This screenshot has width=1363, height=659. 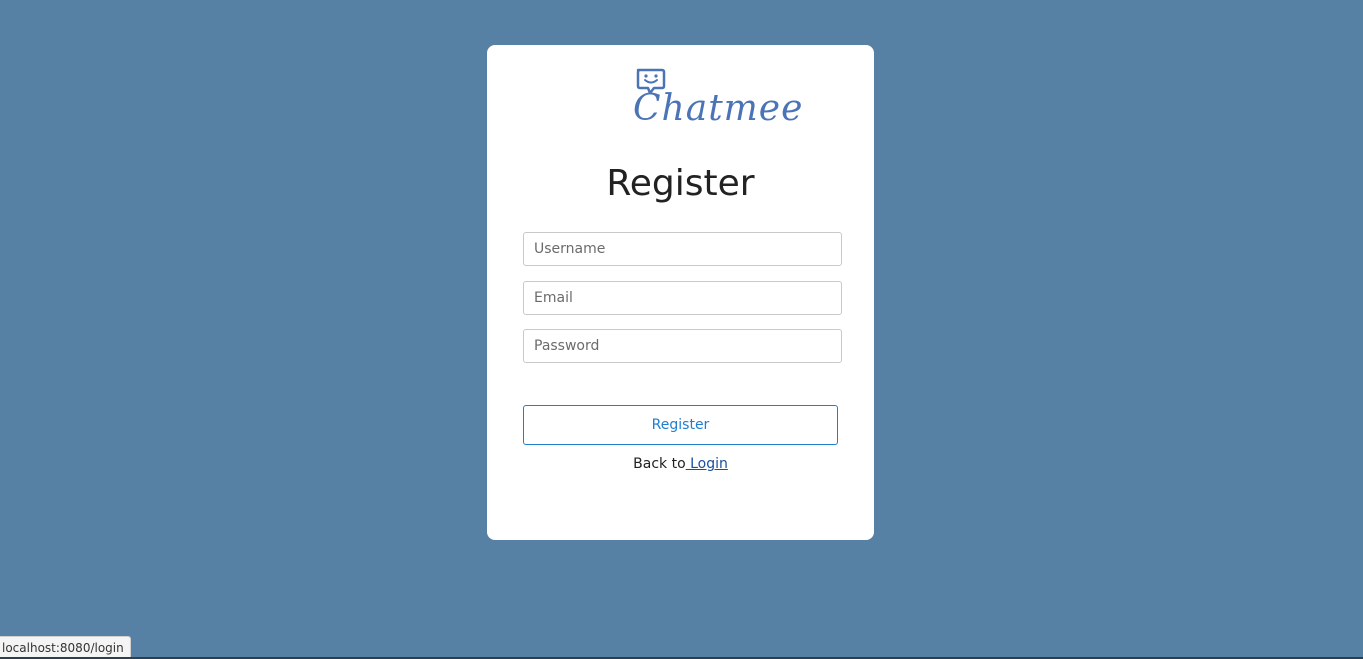 I want to click on register-button: Register, so click(x=680, y=425).